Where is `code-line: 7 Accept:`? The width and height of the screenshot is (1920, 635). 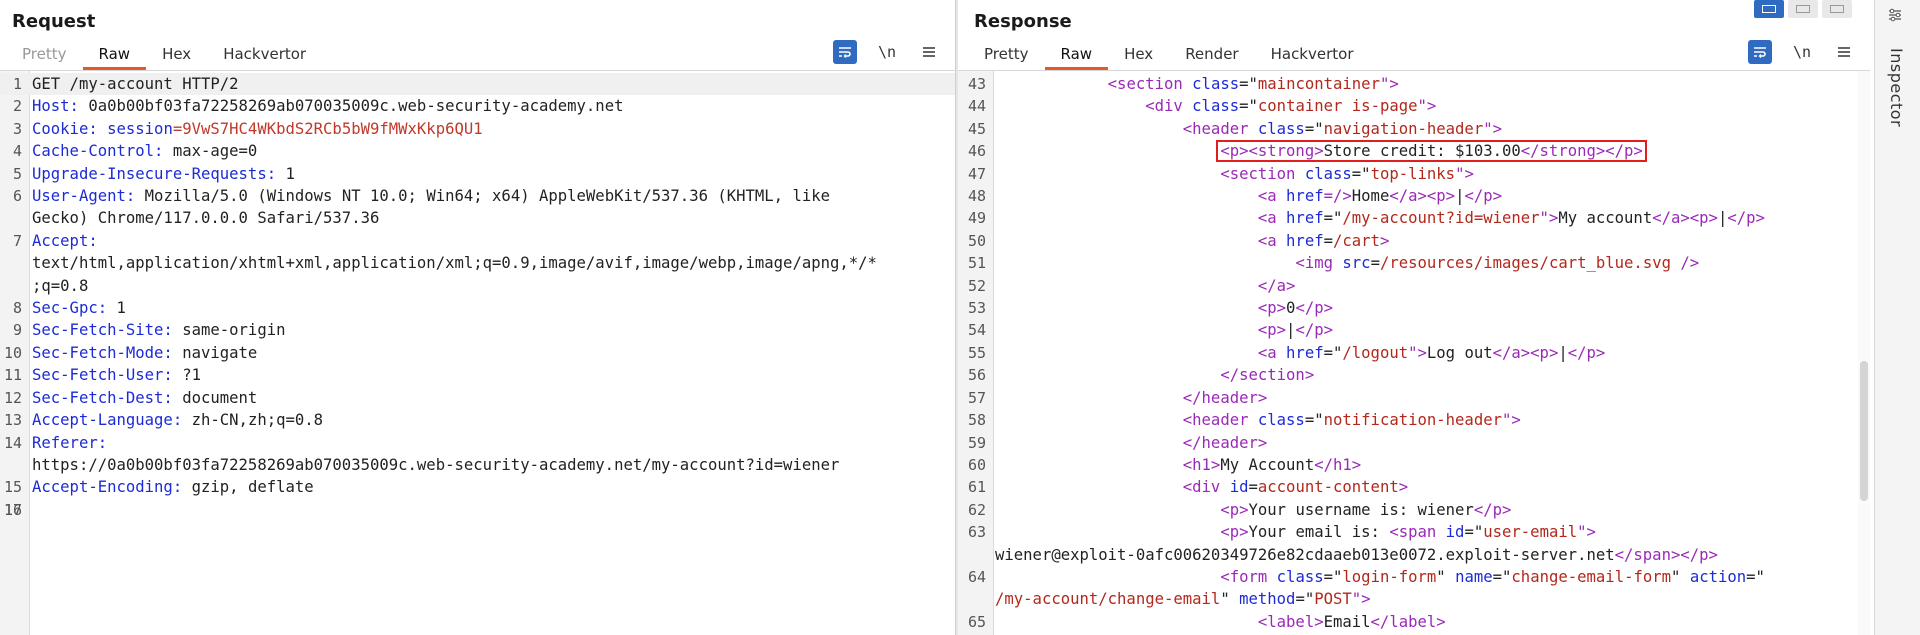
code-line: 7 Accept: is located at coordinates (477, 241).